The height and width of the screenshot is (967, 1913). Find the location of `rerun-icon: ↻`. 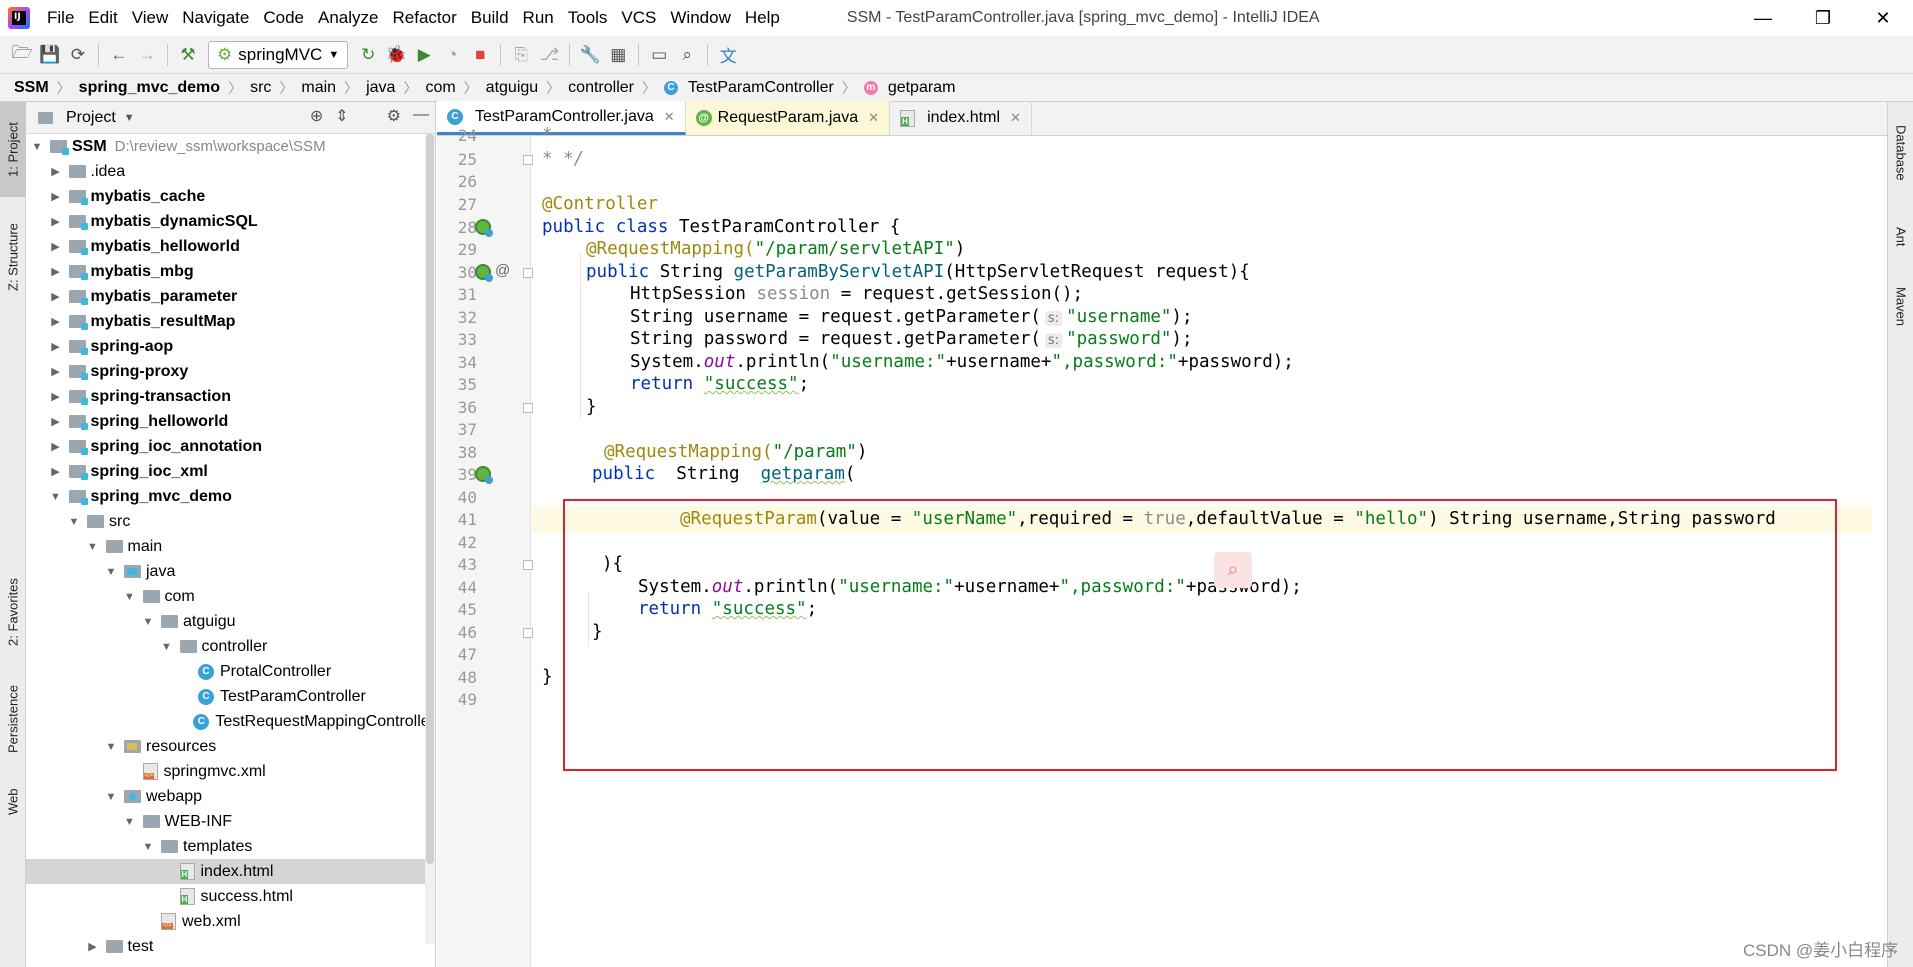

rerun-icon: ↻ is located at coordinates (368, 55).